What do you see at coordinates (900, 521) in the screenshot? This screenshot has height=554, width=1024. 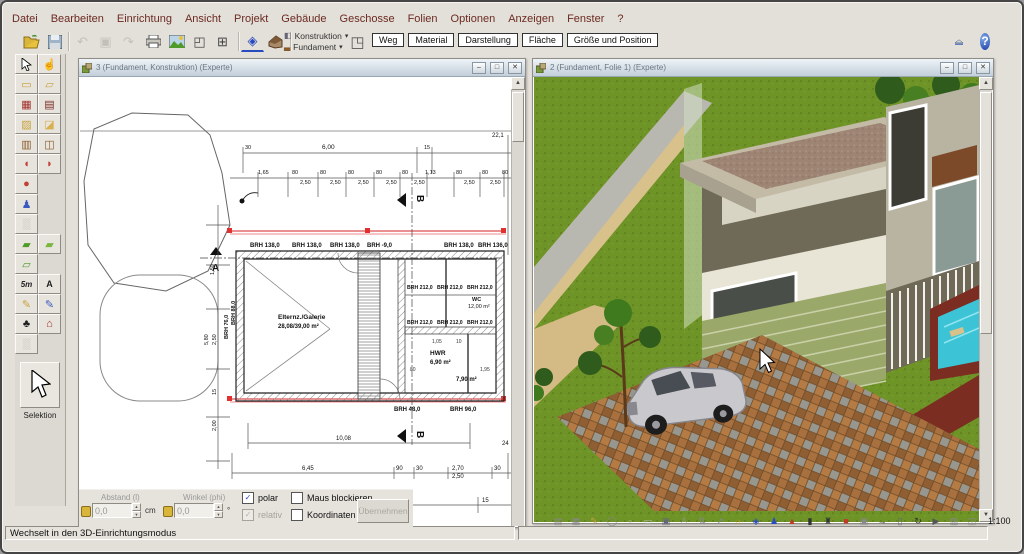 I see `ruler-icon: ▯` at bounding box center [900, 521].